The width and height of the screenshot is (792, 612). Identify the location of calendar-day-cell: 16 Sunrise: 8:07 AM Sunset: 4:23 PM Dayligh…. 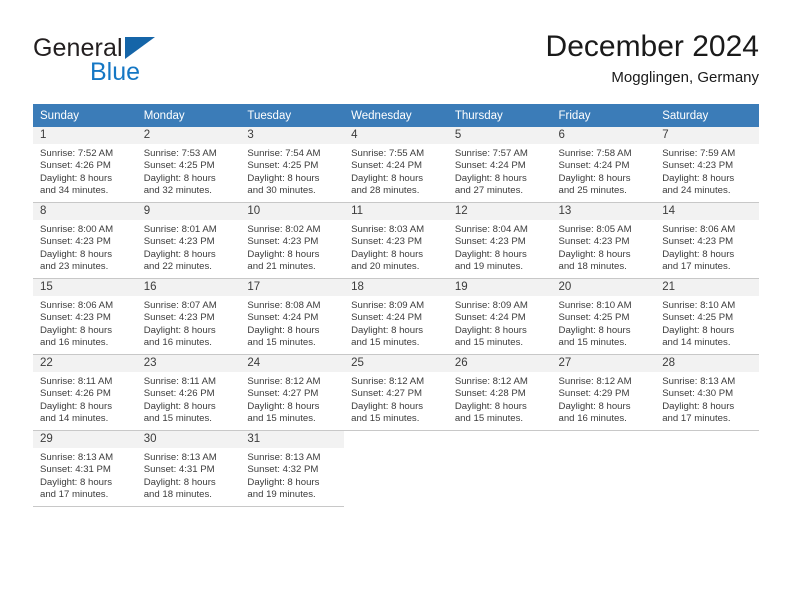
(188, 317).